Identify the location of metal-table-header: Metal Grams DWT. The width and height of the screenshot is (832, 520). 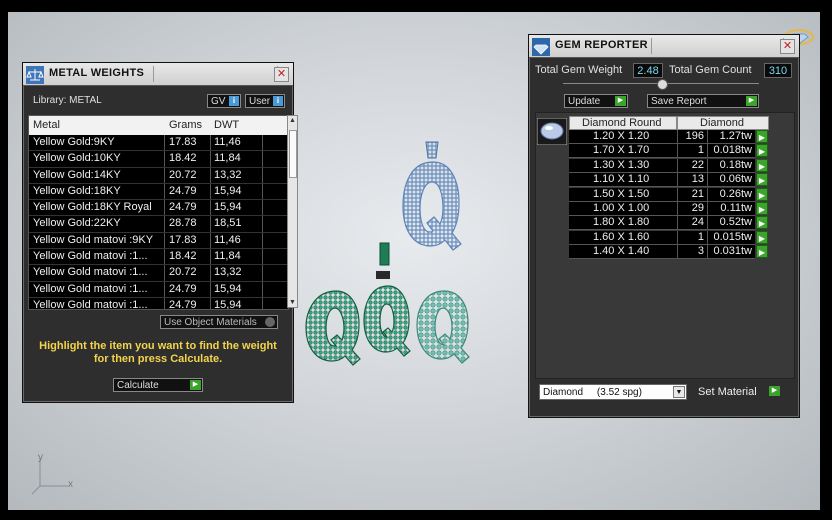
(158, 125).